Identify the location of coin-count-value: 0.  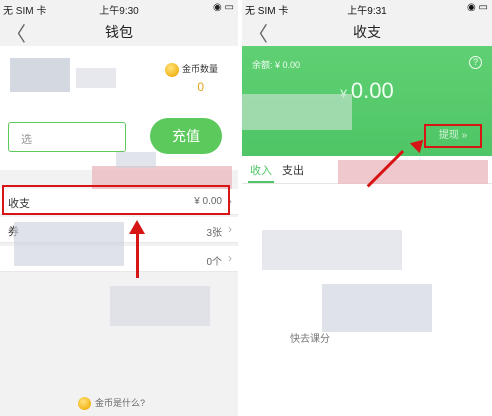
(200, 87).